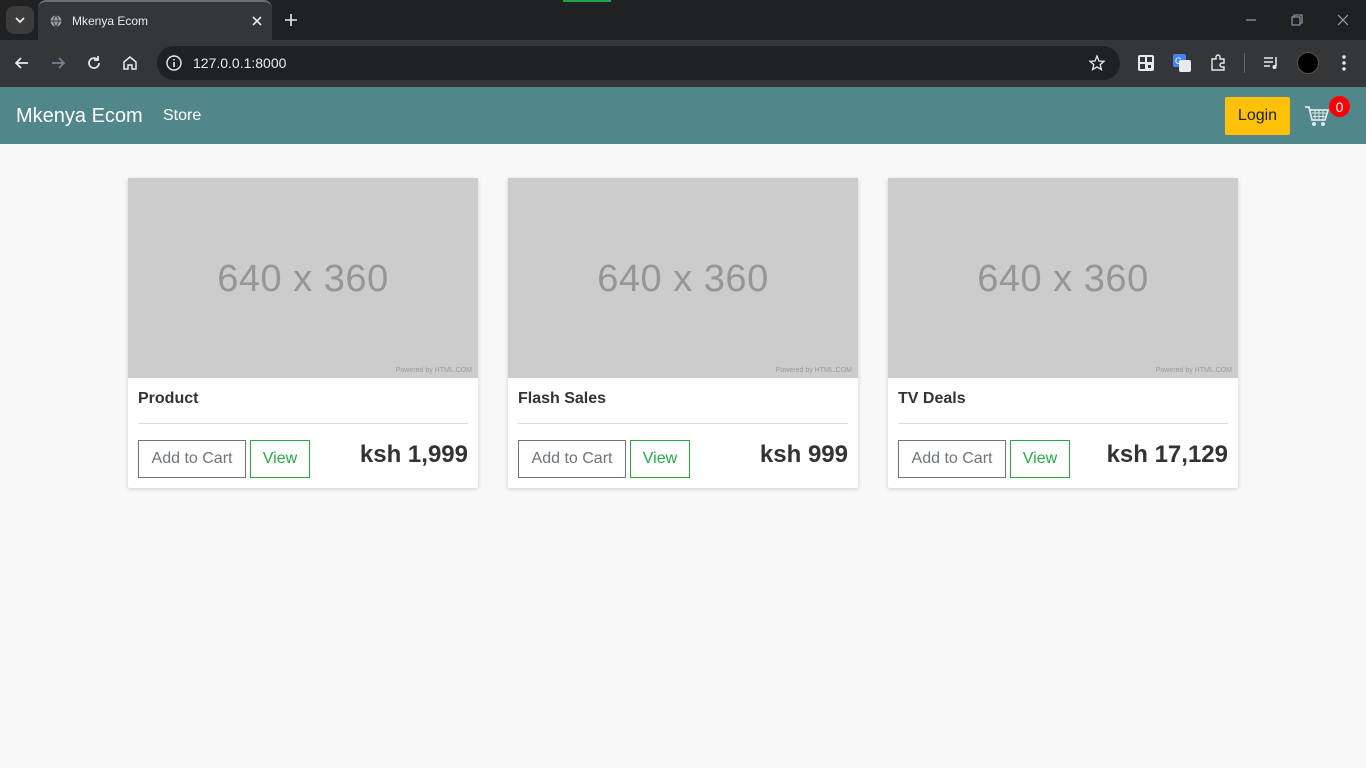 This screenshot has height=768, width=1366. I want to click on more-vertical-icon, so click(1344, 63).